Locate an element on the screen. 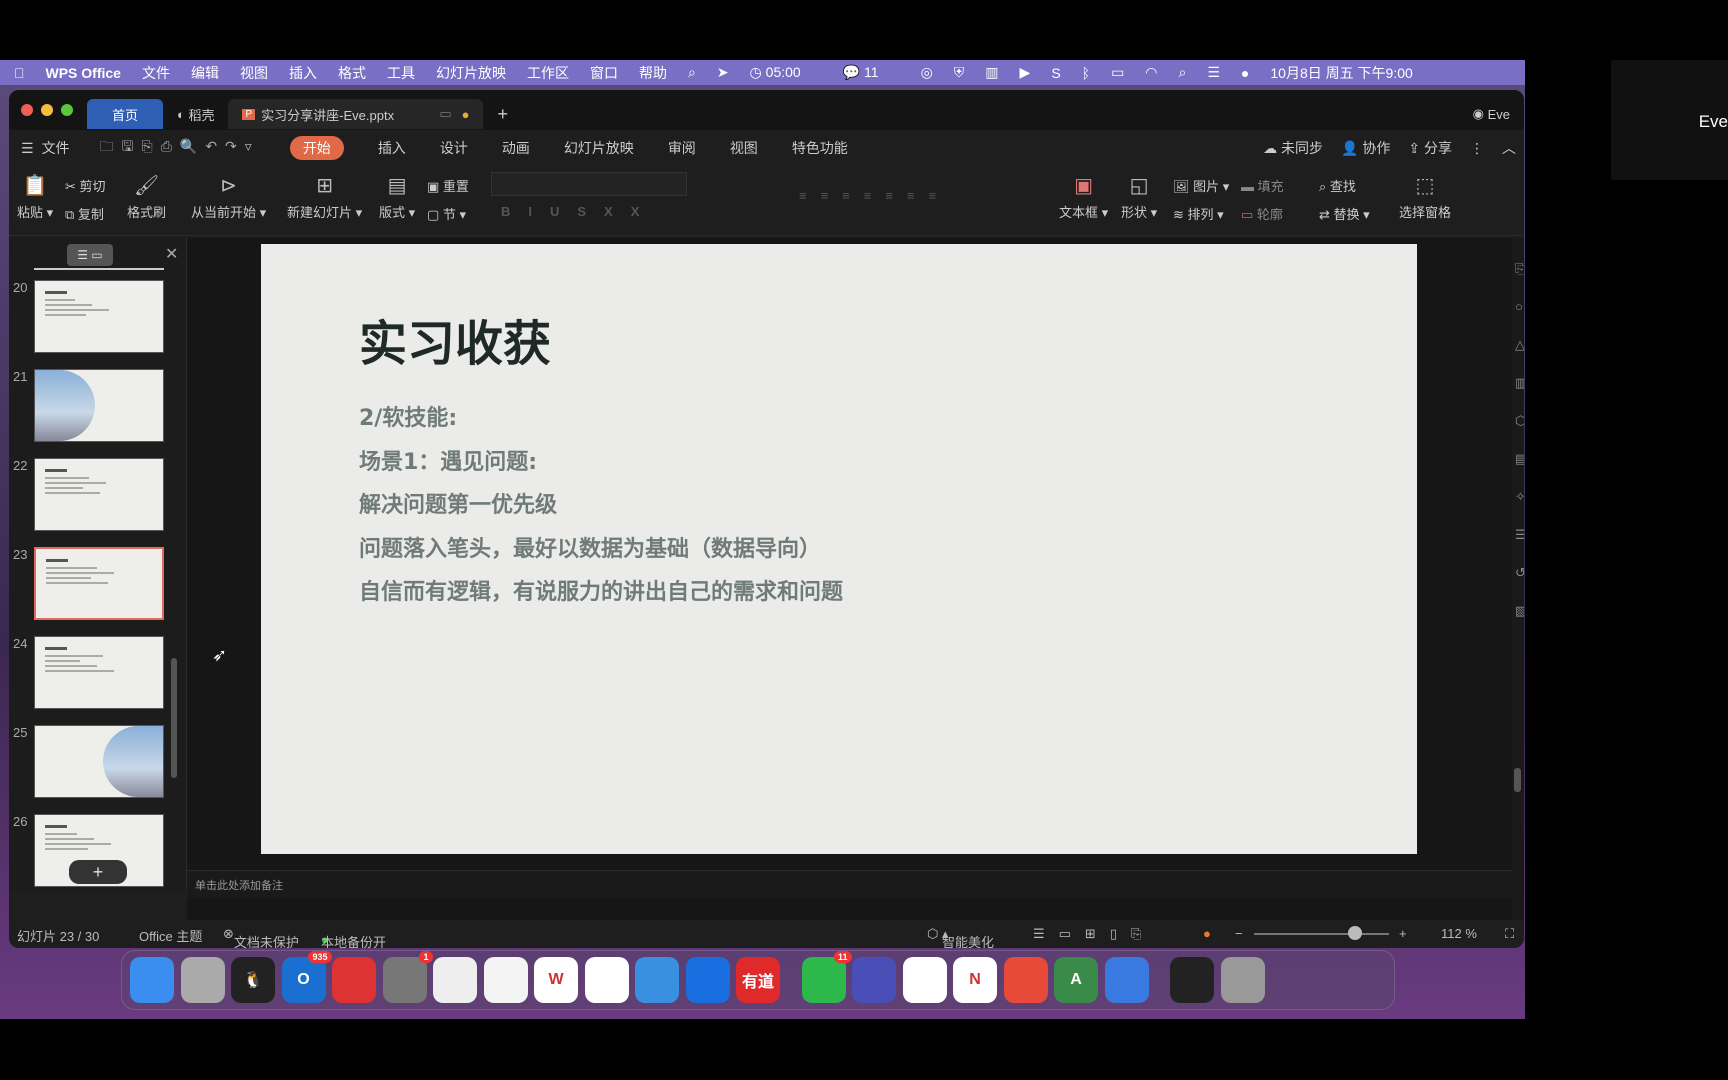 The image size is (1728, 1080). tab-animation: 动画 is located at coordinates (516, 148).